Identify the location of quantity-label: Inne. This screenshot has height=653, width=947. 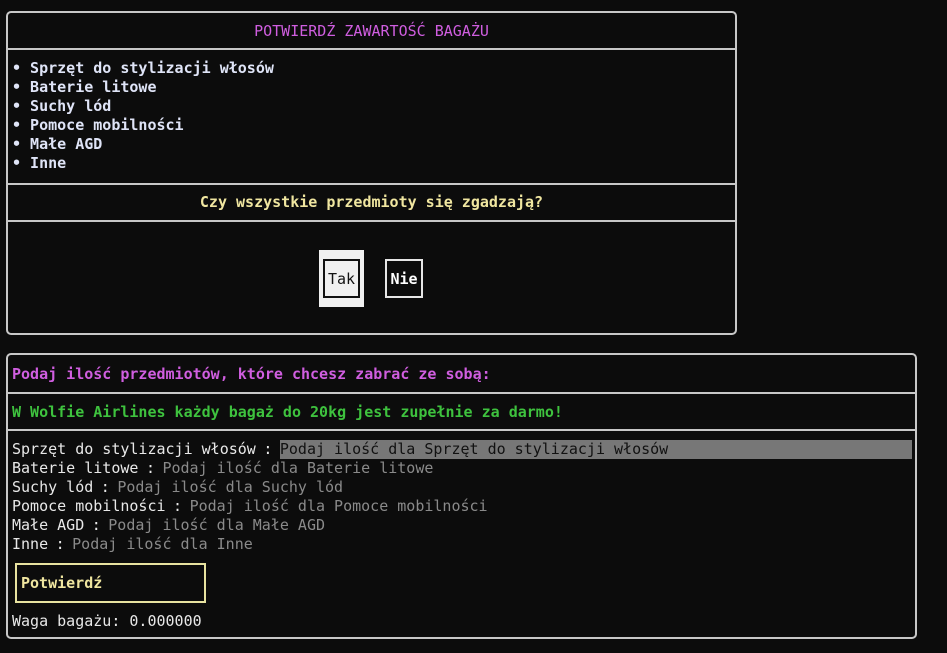
(30, 544).